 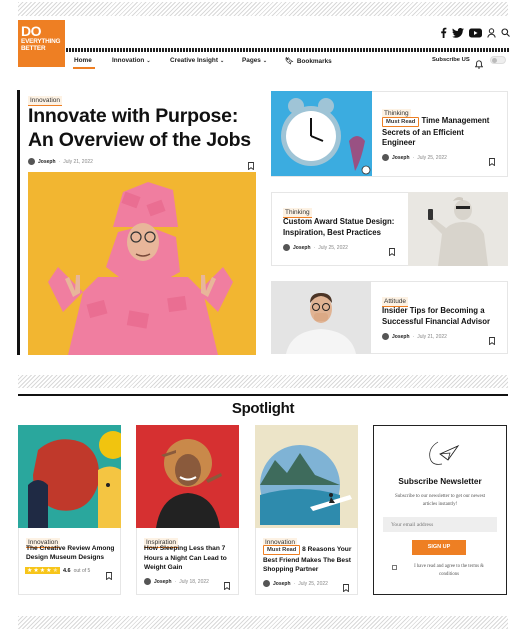 I want to click on side-card-3-title-line-1: Insider Tips for Becoming a, so click(x=433, y=310).